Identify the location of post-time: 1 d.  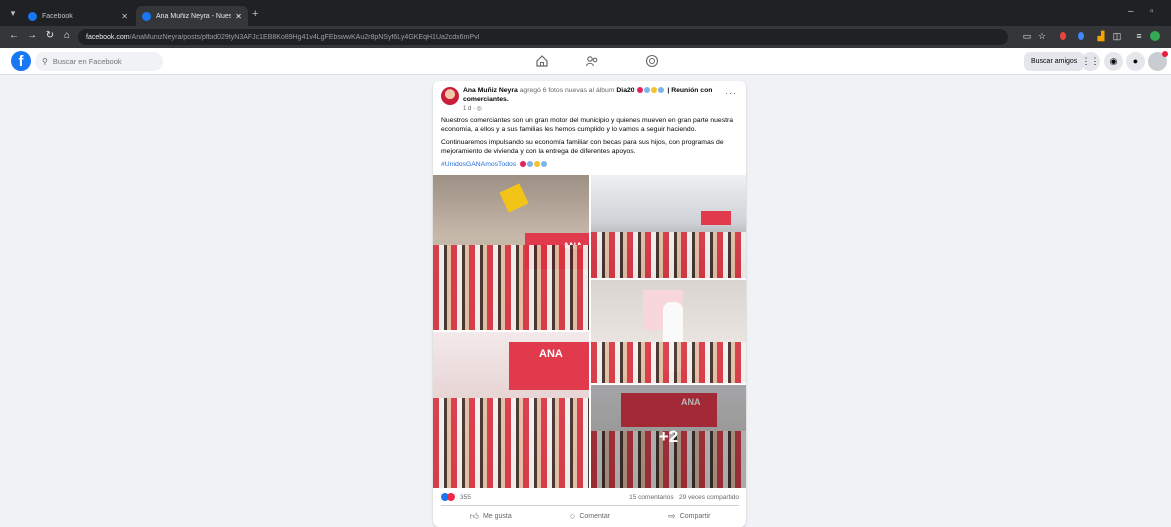
(467, 109).